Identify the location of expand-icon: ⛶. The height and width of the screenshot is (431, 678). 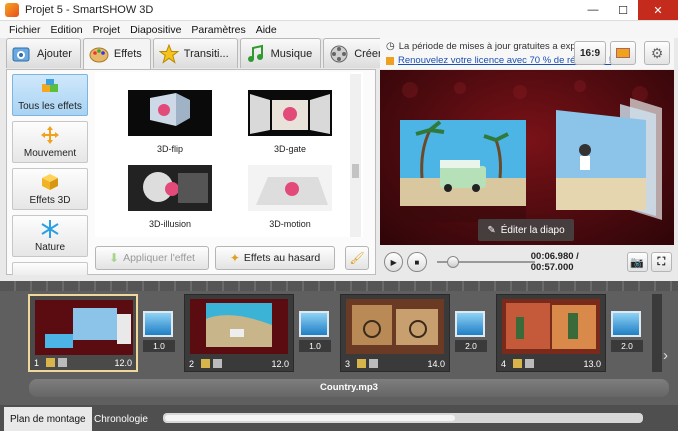
(661, 261).